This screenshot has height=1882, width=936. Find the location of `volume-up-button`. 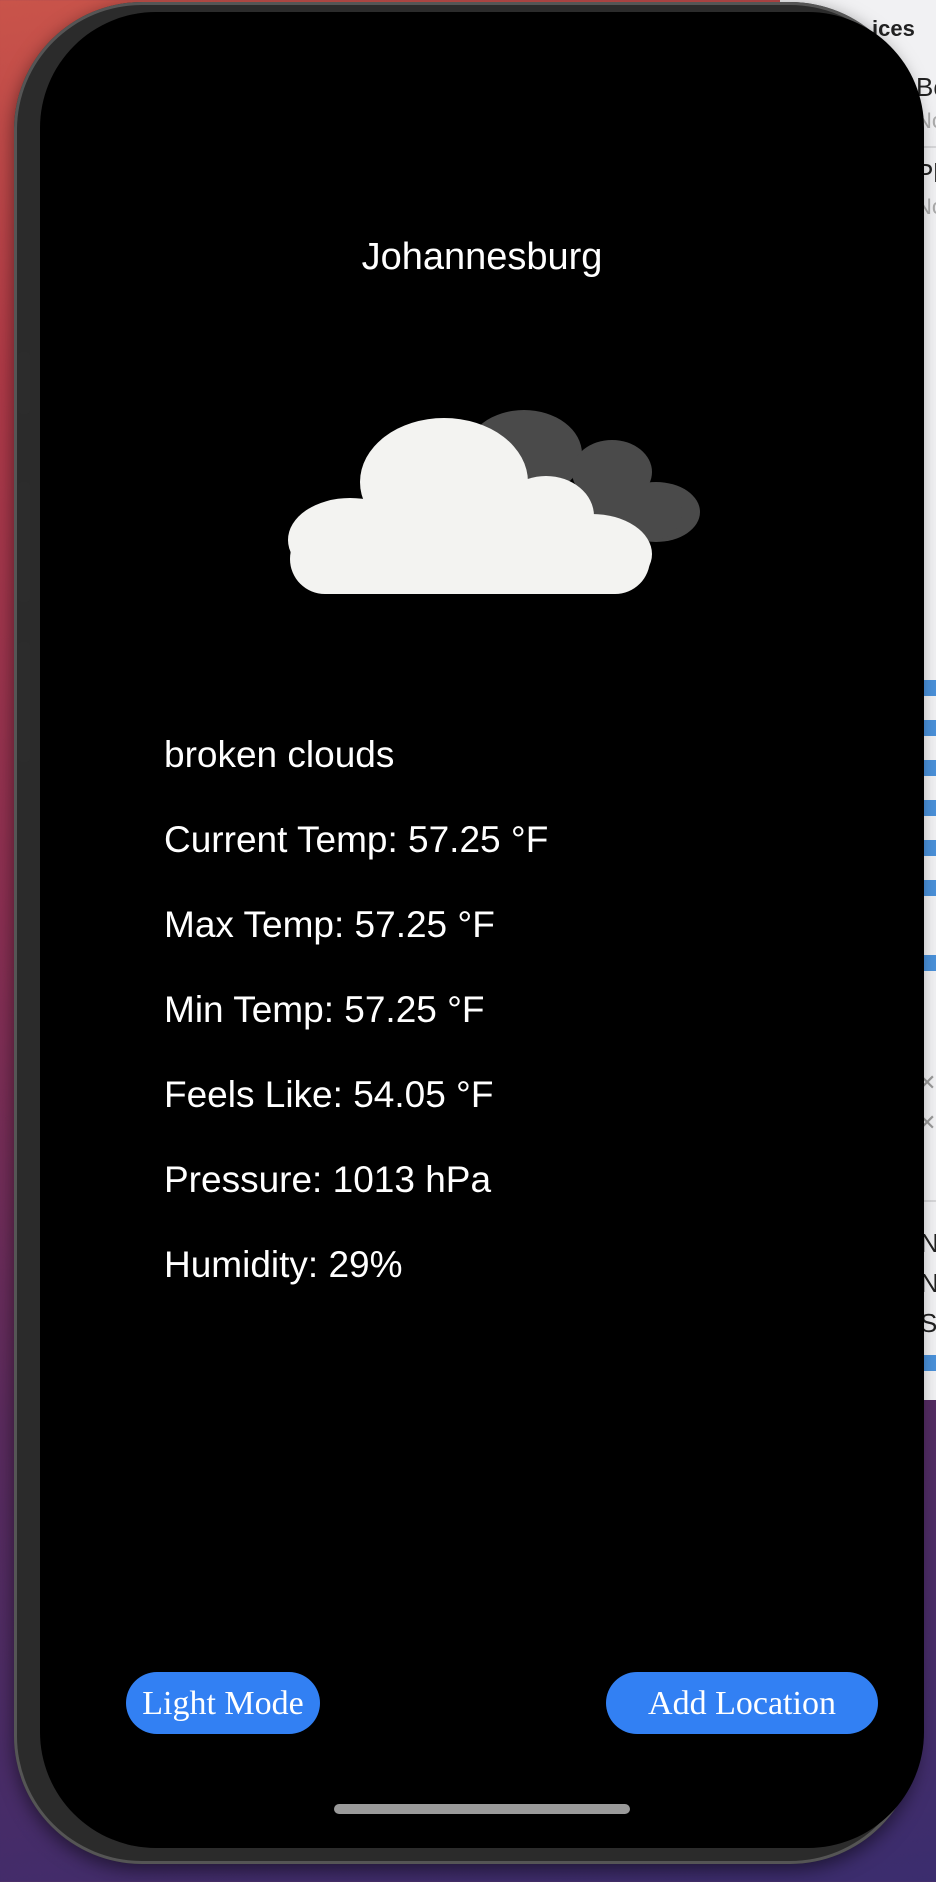

volume-up-button is located at coordinates (24, 542).